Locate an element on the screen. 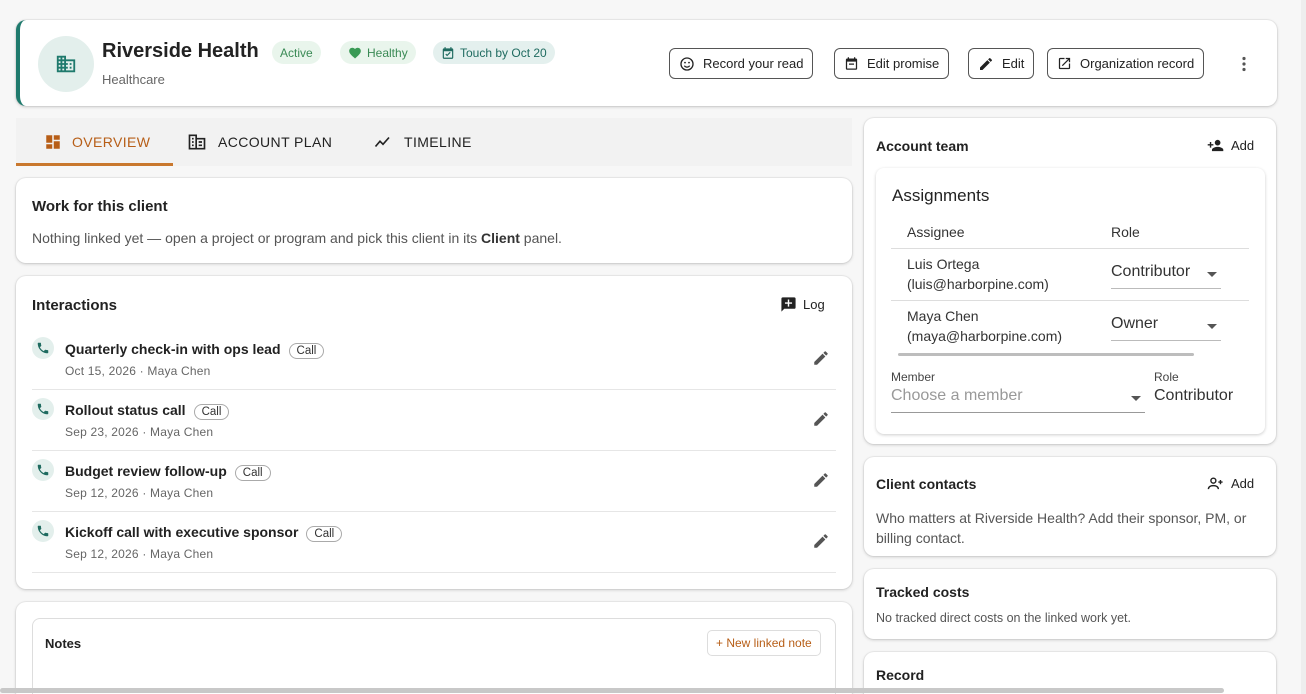  page-vertical-scrollbar is located at coordinates (1303, 347).